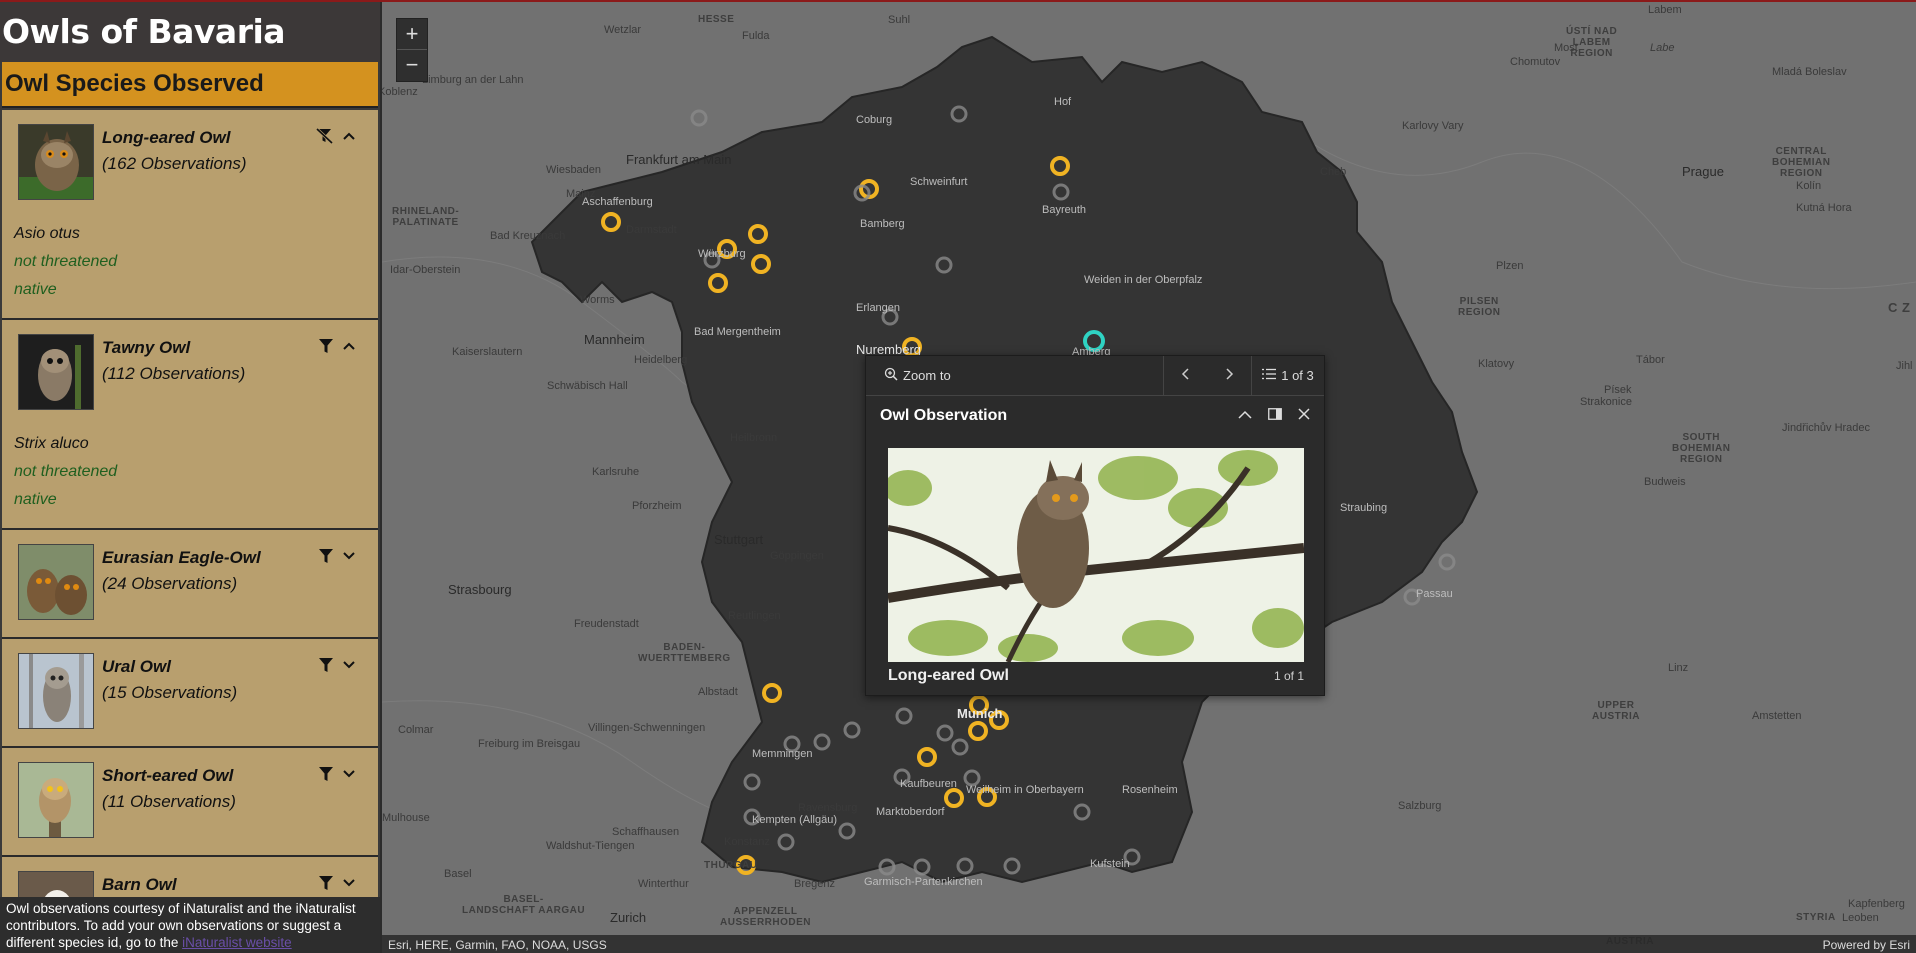 The image size is (1916, 953). Describe the element at coordinates (1229, 375) in the screenshot. I see `next-icon` at that location.